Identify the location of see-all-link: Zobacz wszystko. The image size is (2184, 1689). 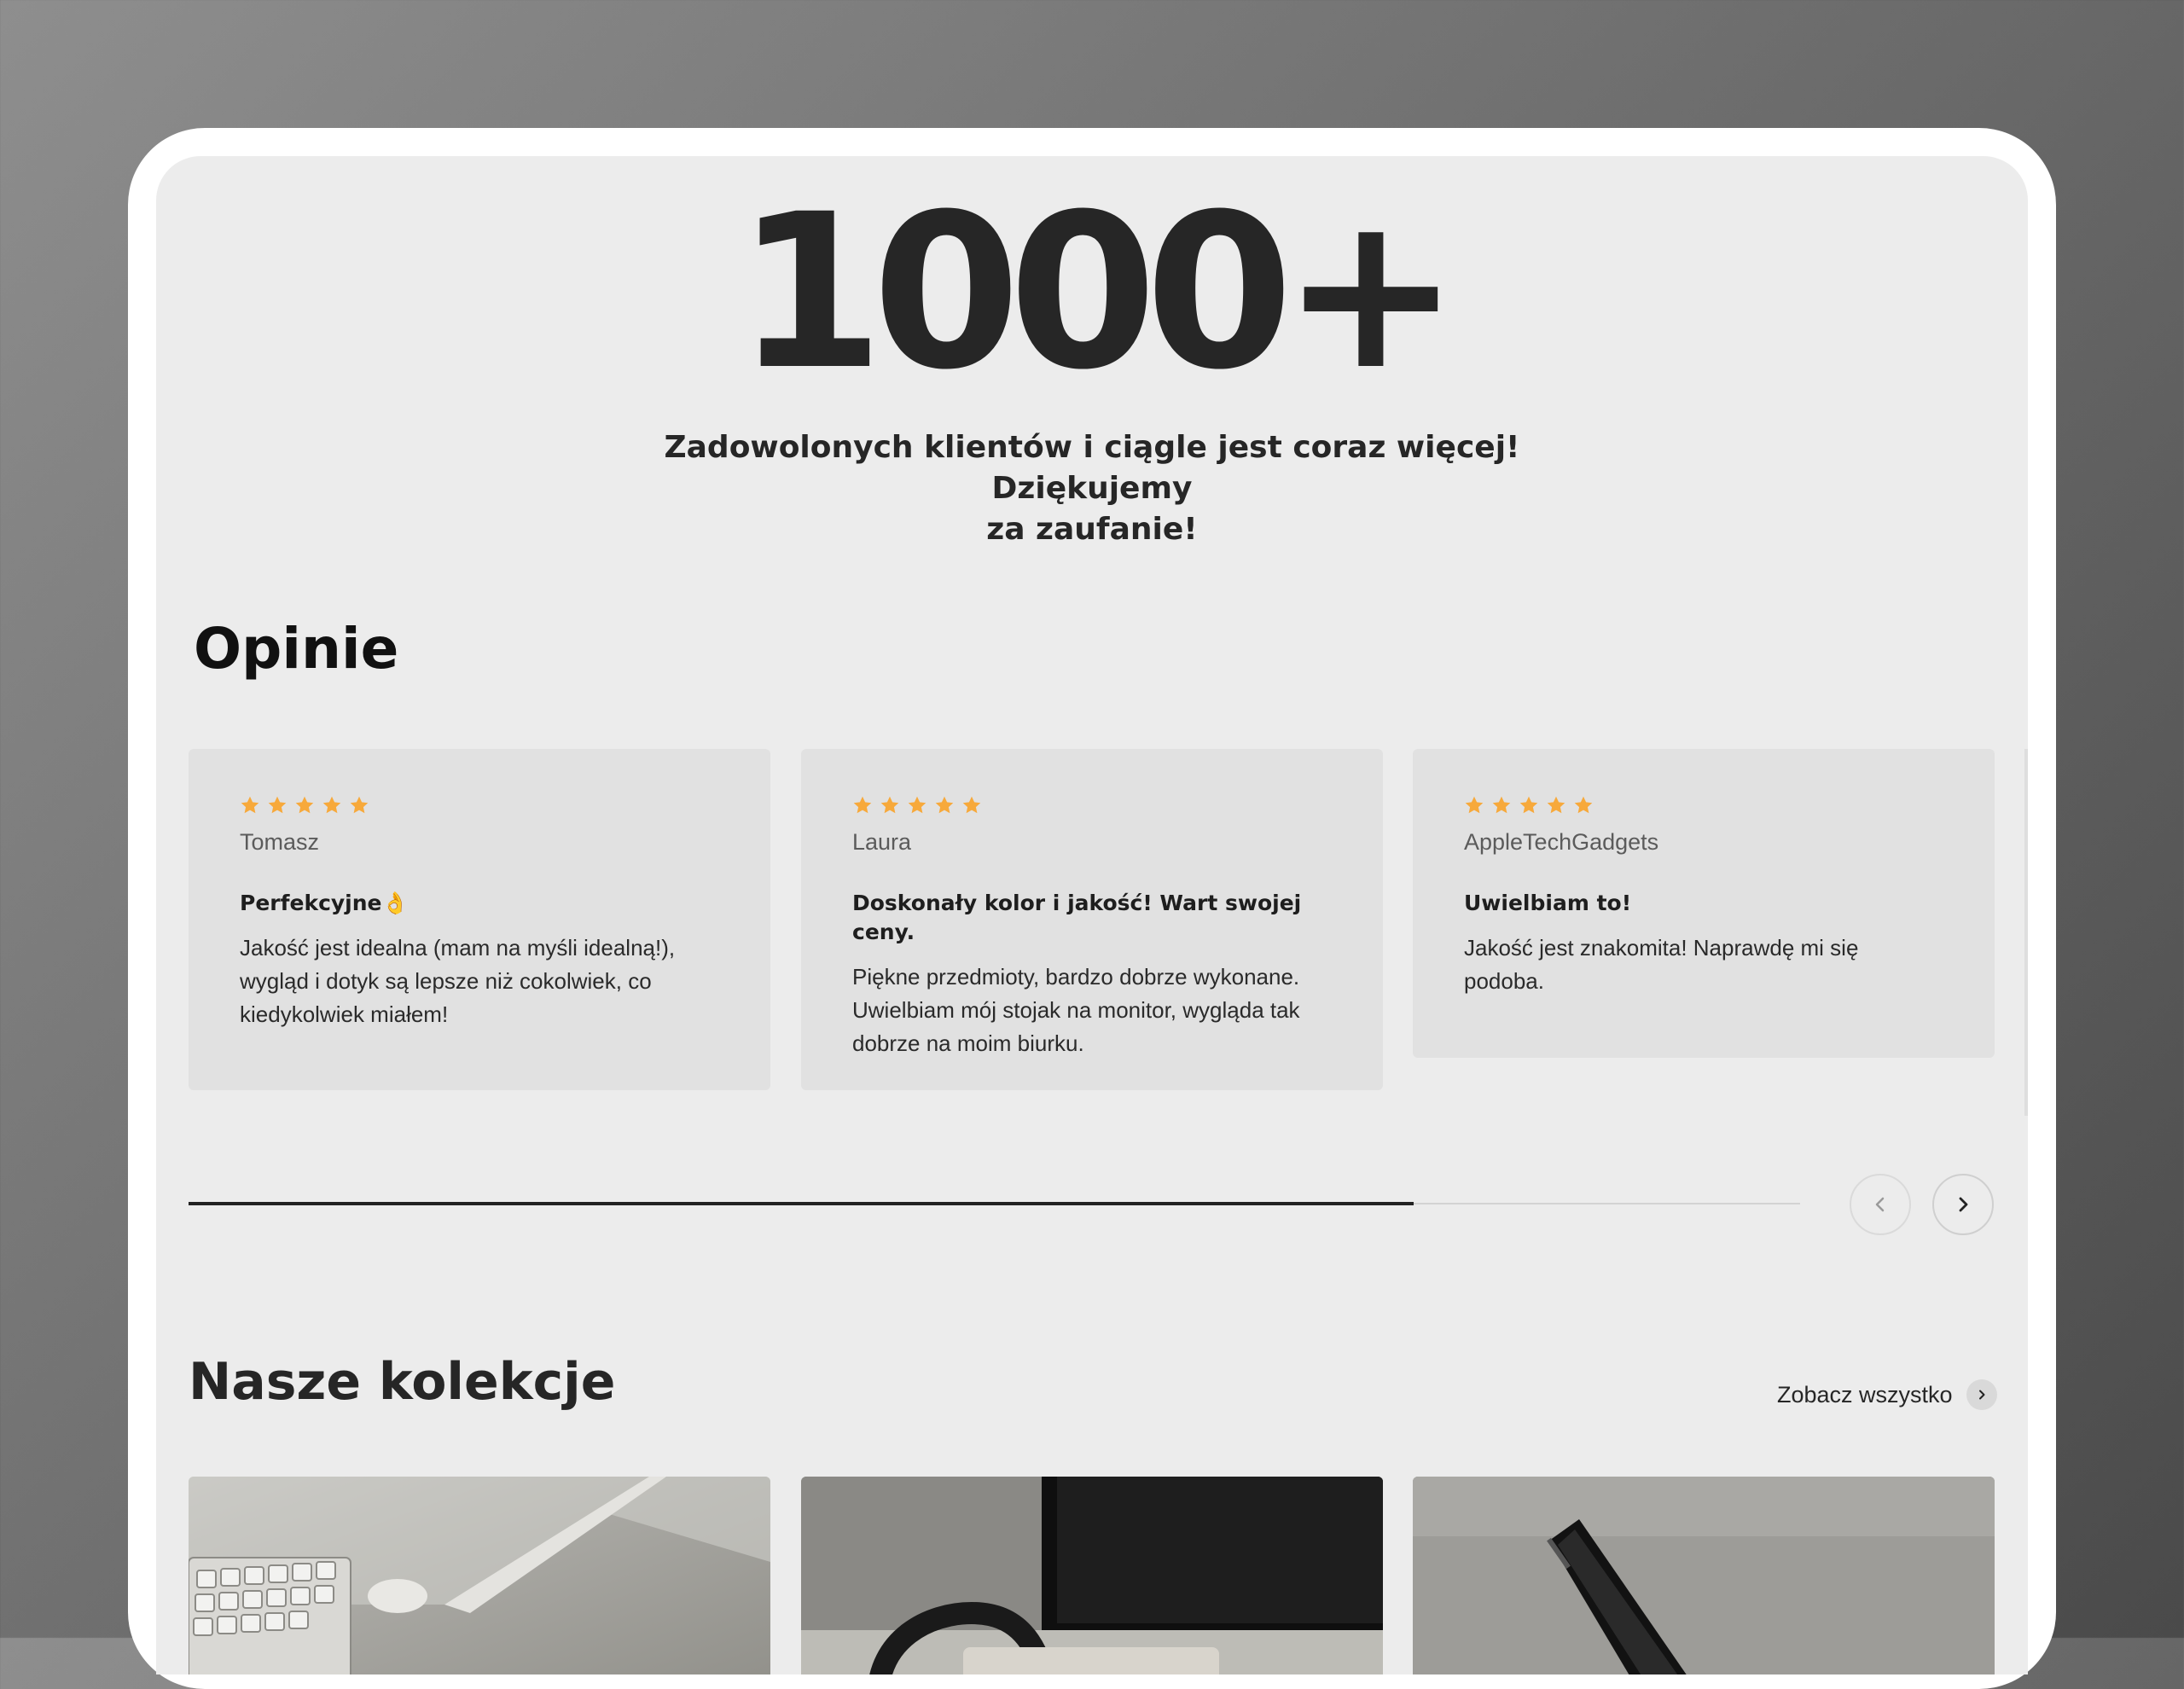
(1887, 1395).